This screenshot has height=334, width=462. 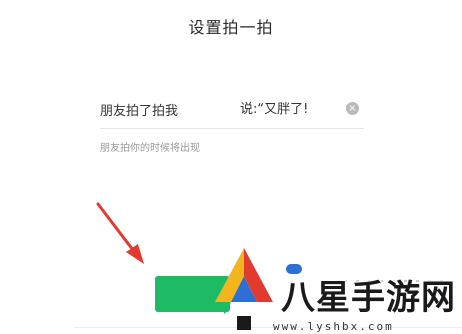 I want to click on clear-input-icon: ×, so click(x=352, y=108).